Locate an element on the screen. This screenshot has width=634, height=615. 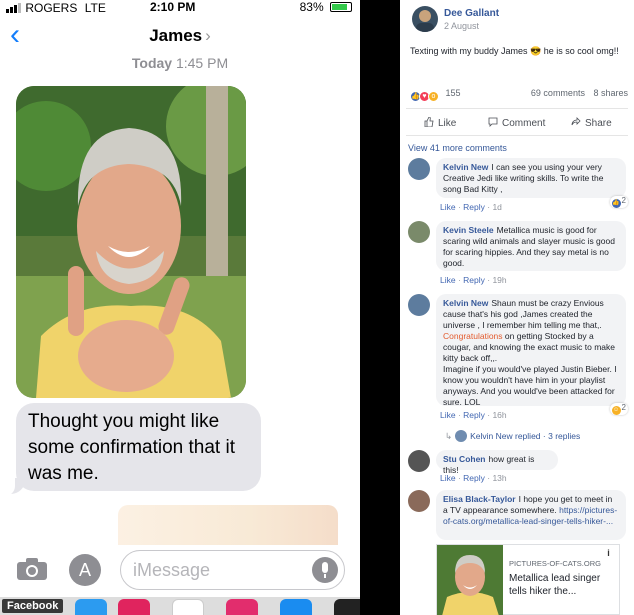
poster-avatar-image is located at coordinates (425, 21).